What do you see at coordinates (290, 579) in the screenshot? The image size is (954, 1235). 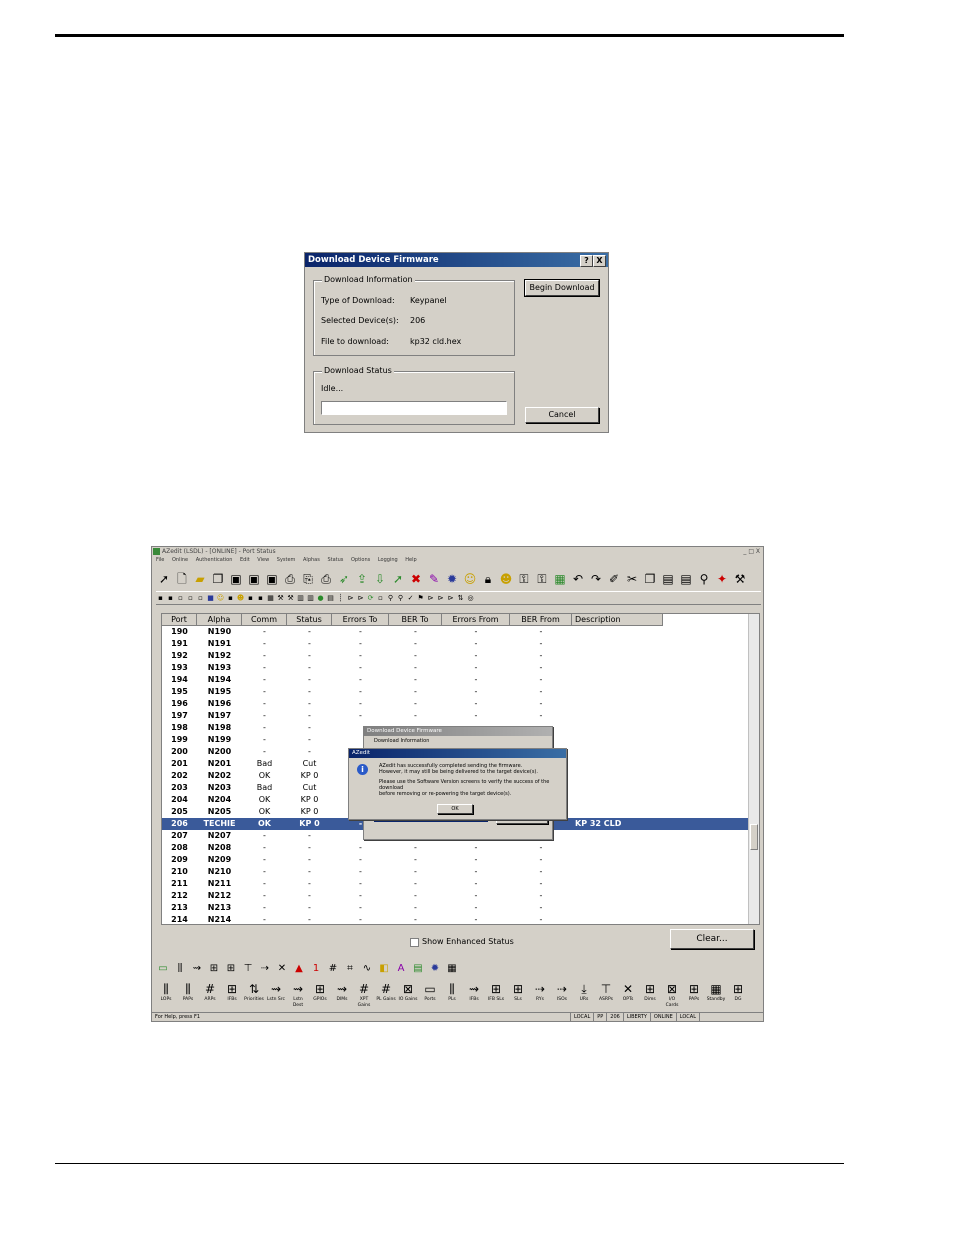 I see `print-icon: ⎙` at bounding box center [290, 579].